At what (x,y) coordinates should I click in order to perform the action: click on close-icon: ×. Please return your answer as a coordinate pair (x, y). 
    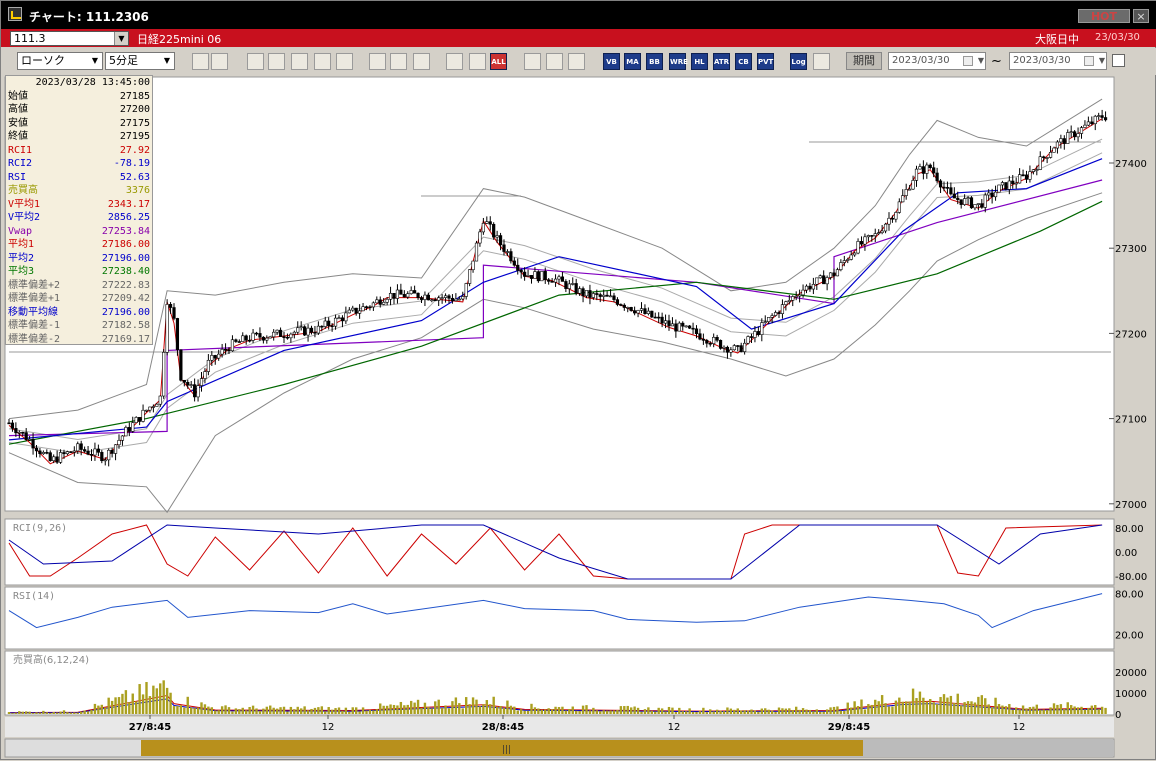
    Looking at the image, I should click on (1141, 16).